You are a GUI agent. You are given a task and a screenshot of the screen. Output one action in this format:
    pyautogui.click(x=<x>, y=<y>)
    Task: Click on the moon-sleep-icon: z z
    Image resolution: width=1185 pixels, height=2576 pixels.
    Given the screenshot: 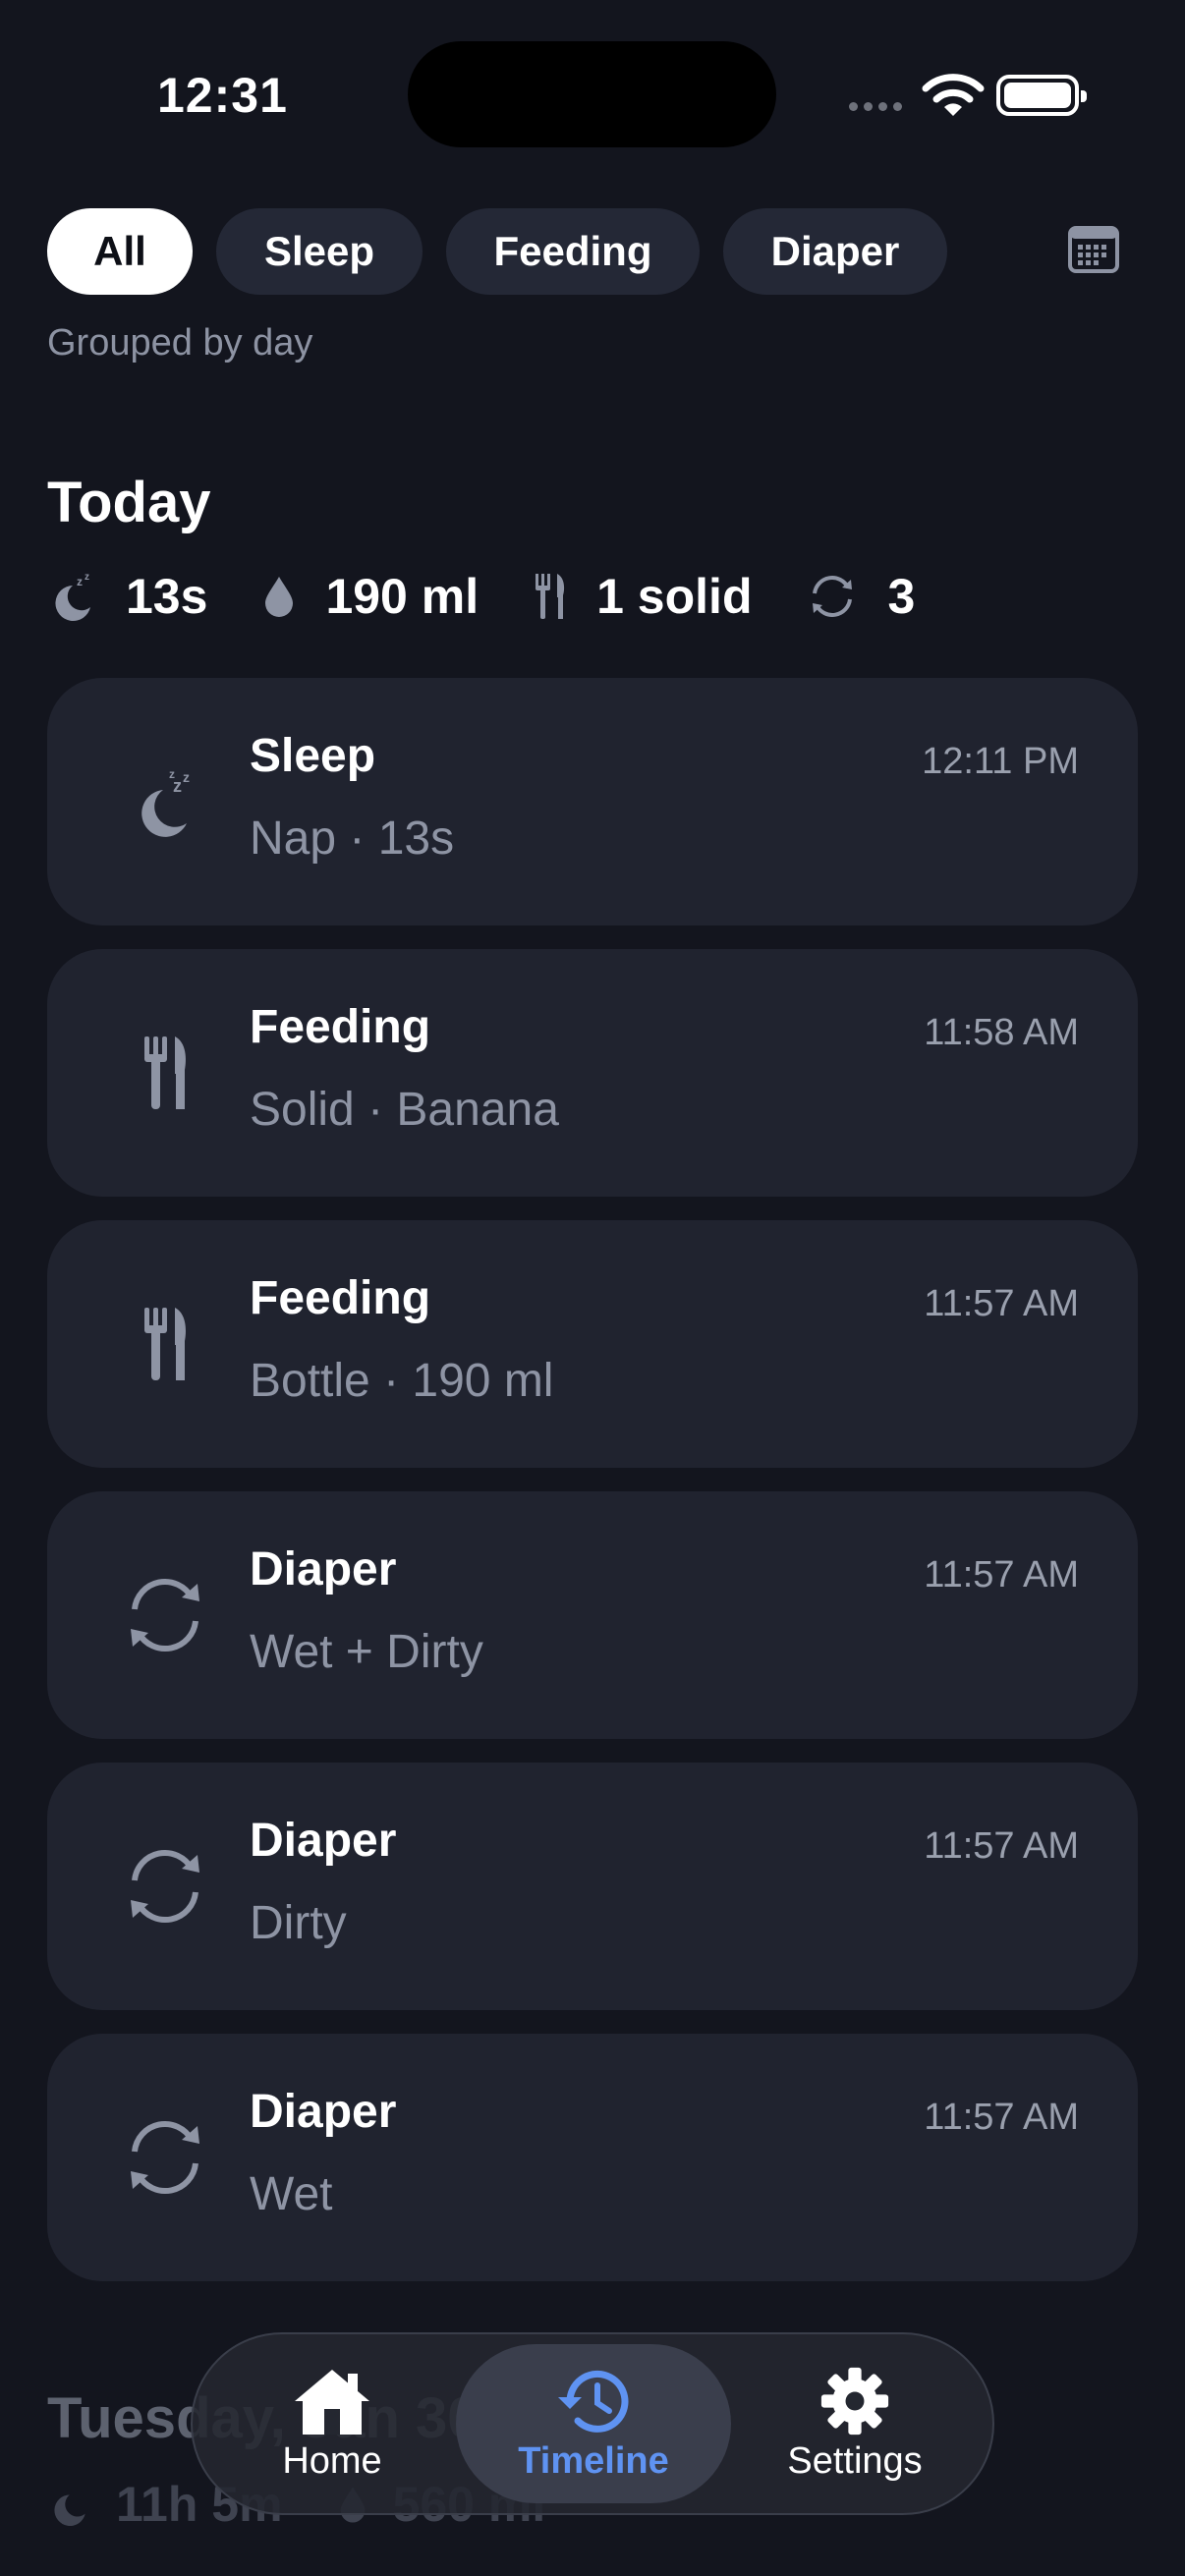 What is the action you would take?
    pyautogui.click(x=73, y=596)
    